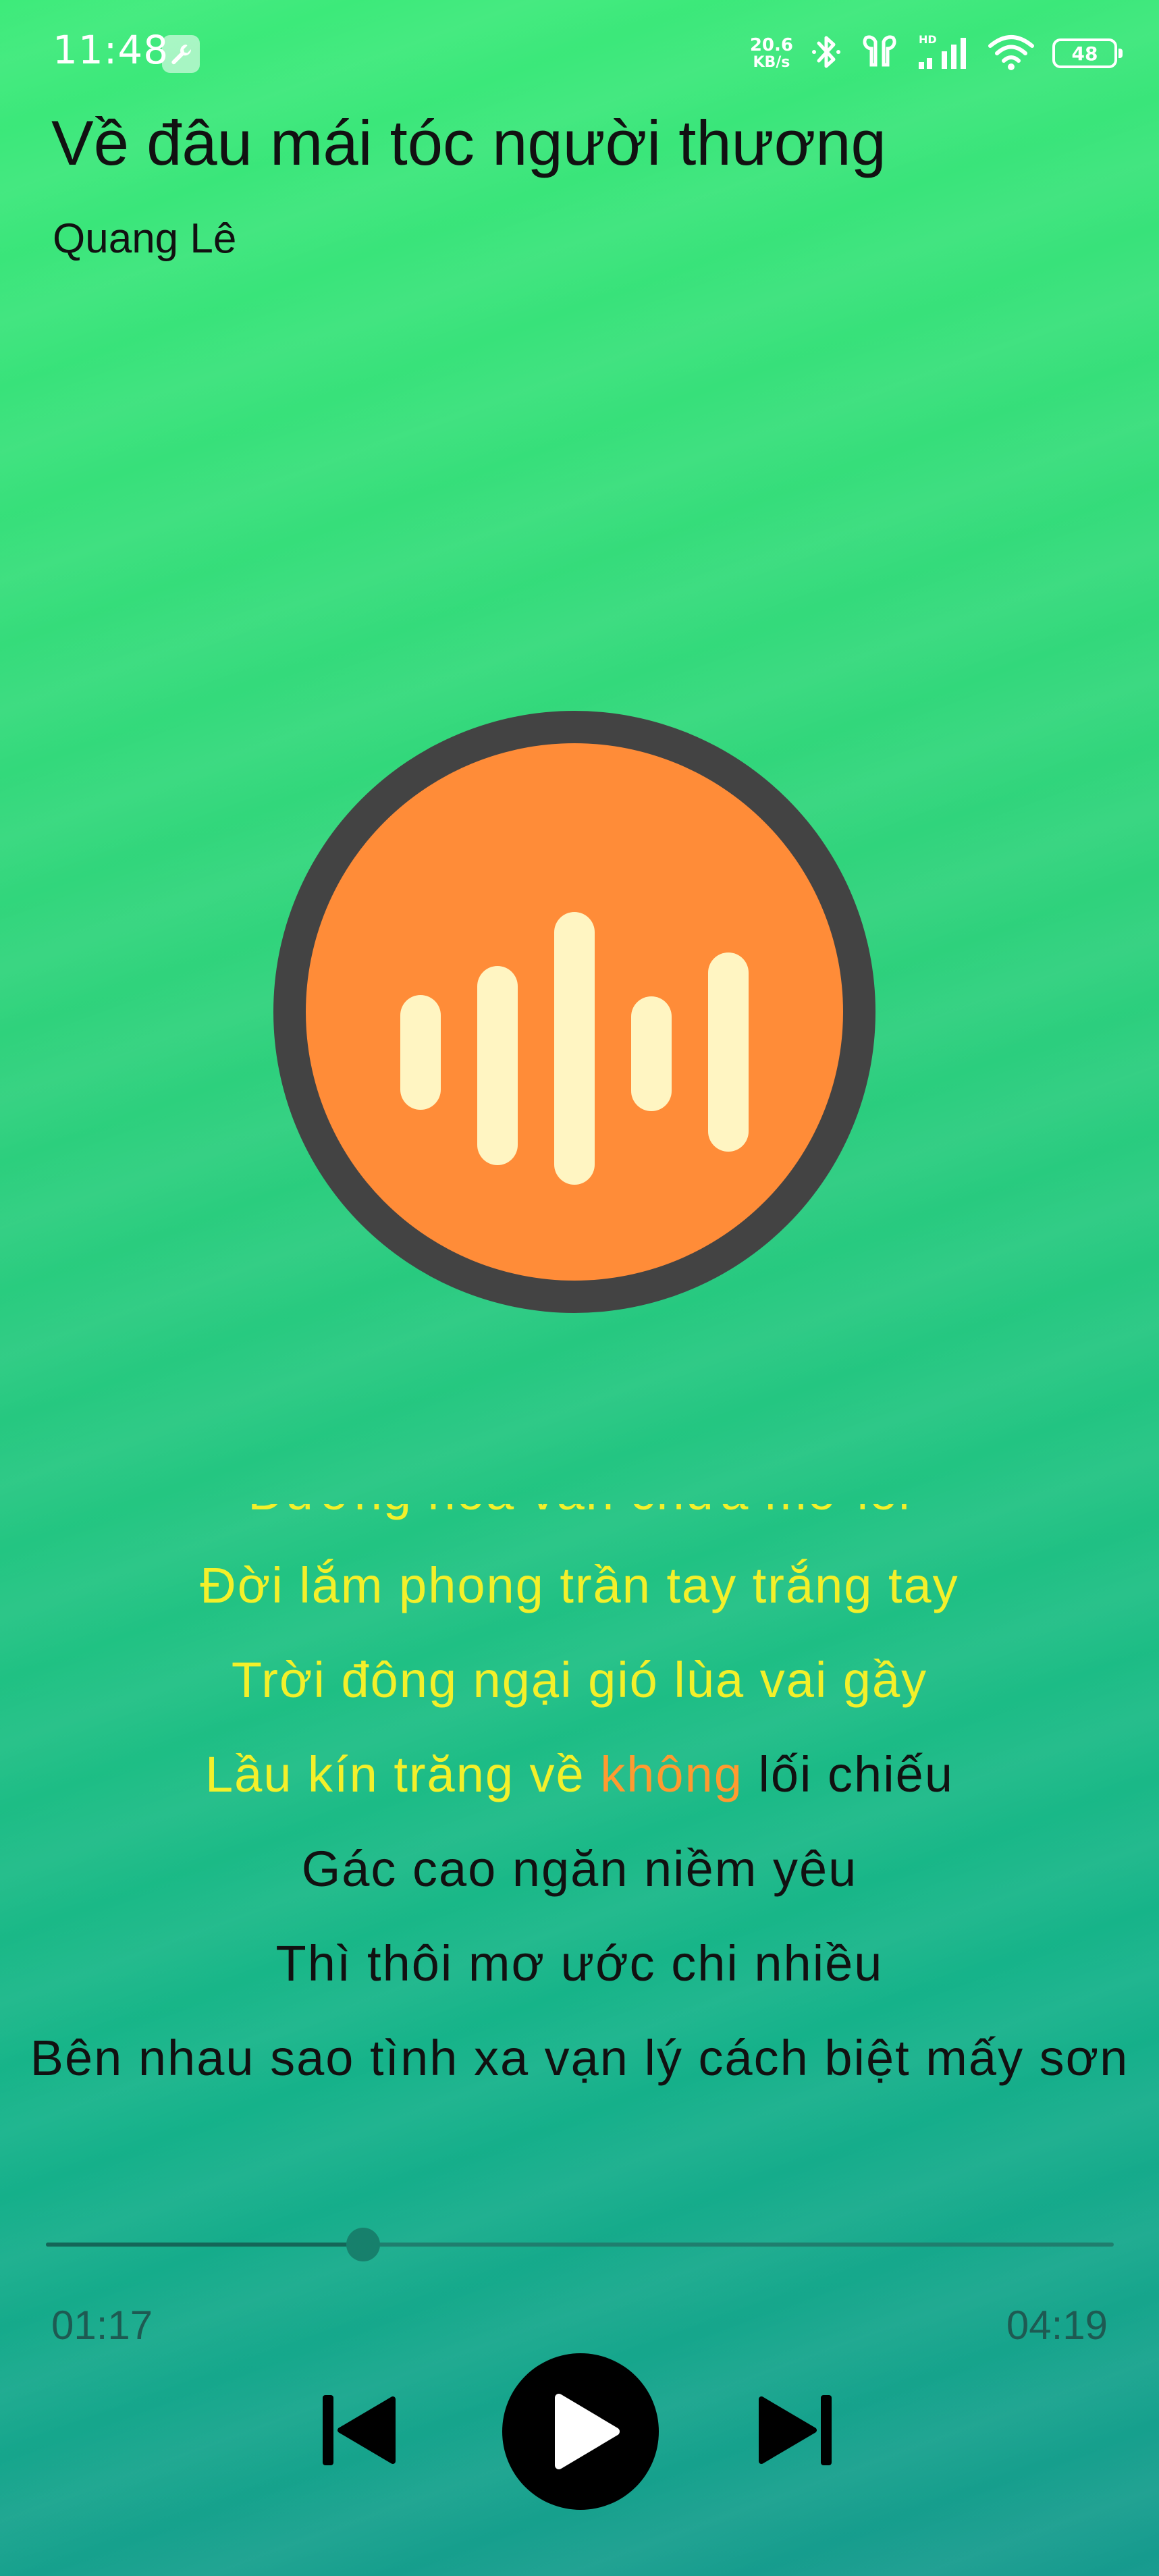  What do you see at coordinates (879, 53) in the screenshot?
I see `earbuds-icon` at bounding box center [879, 53].